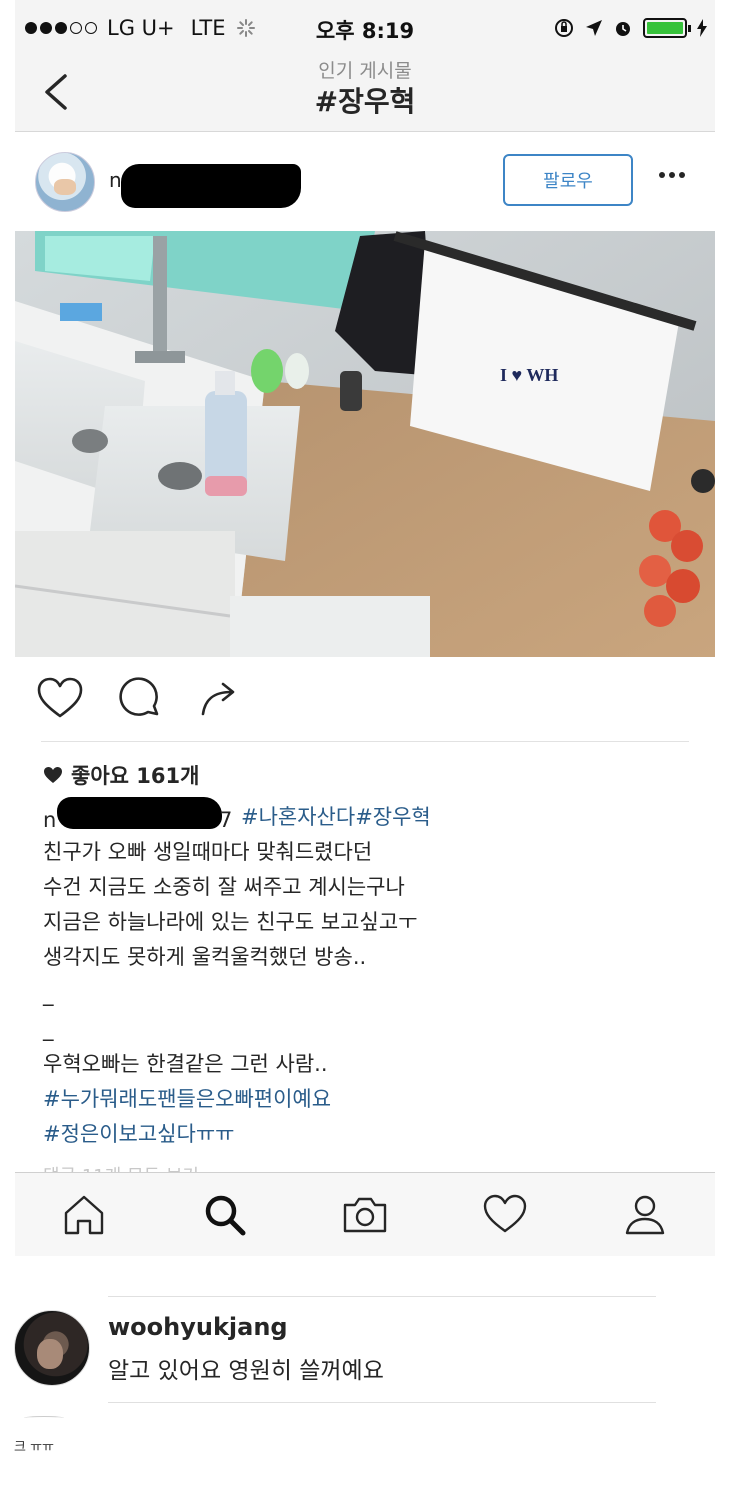 Image resolution: width=729 pixels, height=1508 pixels. What do you see at coordinates (65, 182) in the screenshot?
I see `avatar` at bounding box center [65, 182].